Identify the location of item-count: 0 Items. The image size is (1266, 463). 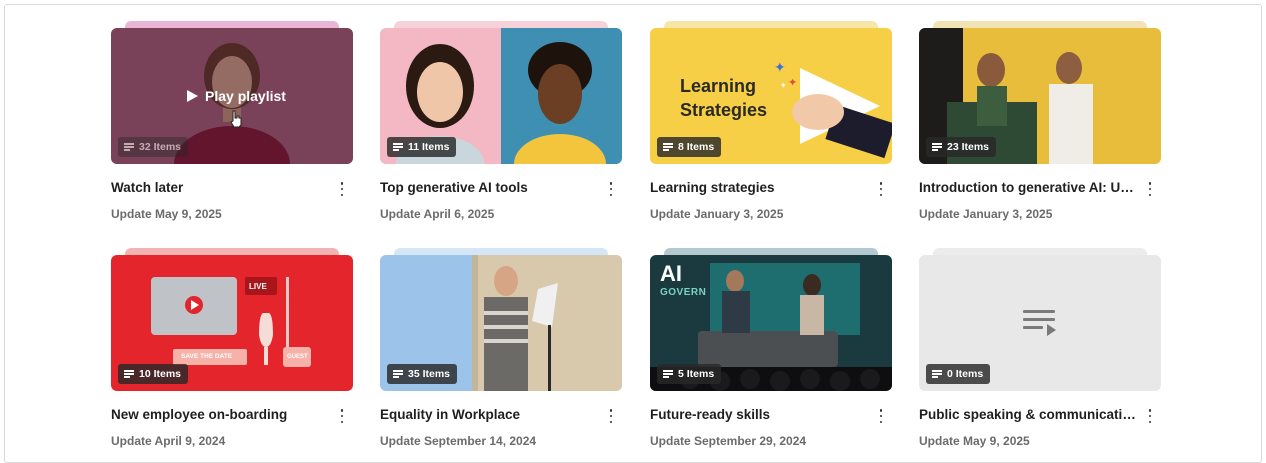
(965, 374).